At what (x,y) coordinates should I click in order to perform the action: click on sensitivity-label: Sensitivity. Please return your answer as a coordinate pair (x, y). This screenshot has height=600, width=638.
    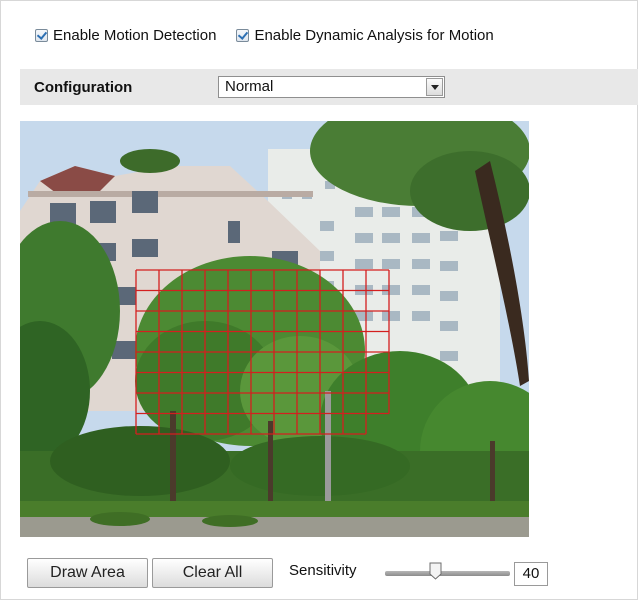
    Looking at the image, I should click on (323, 570).